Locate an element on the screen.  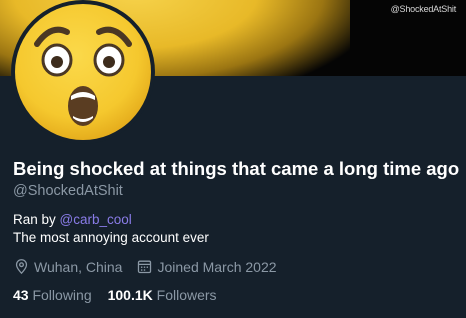
astonished-face-icon is located at coordinates (83, 72).